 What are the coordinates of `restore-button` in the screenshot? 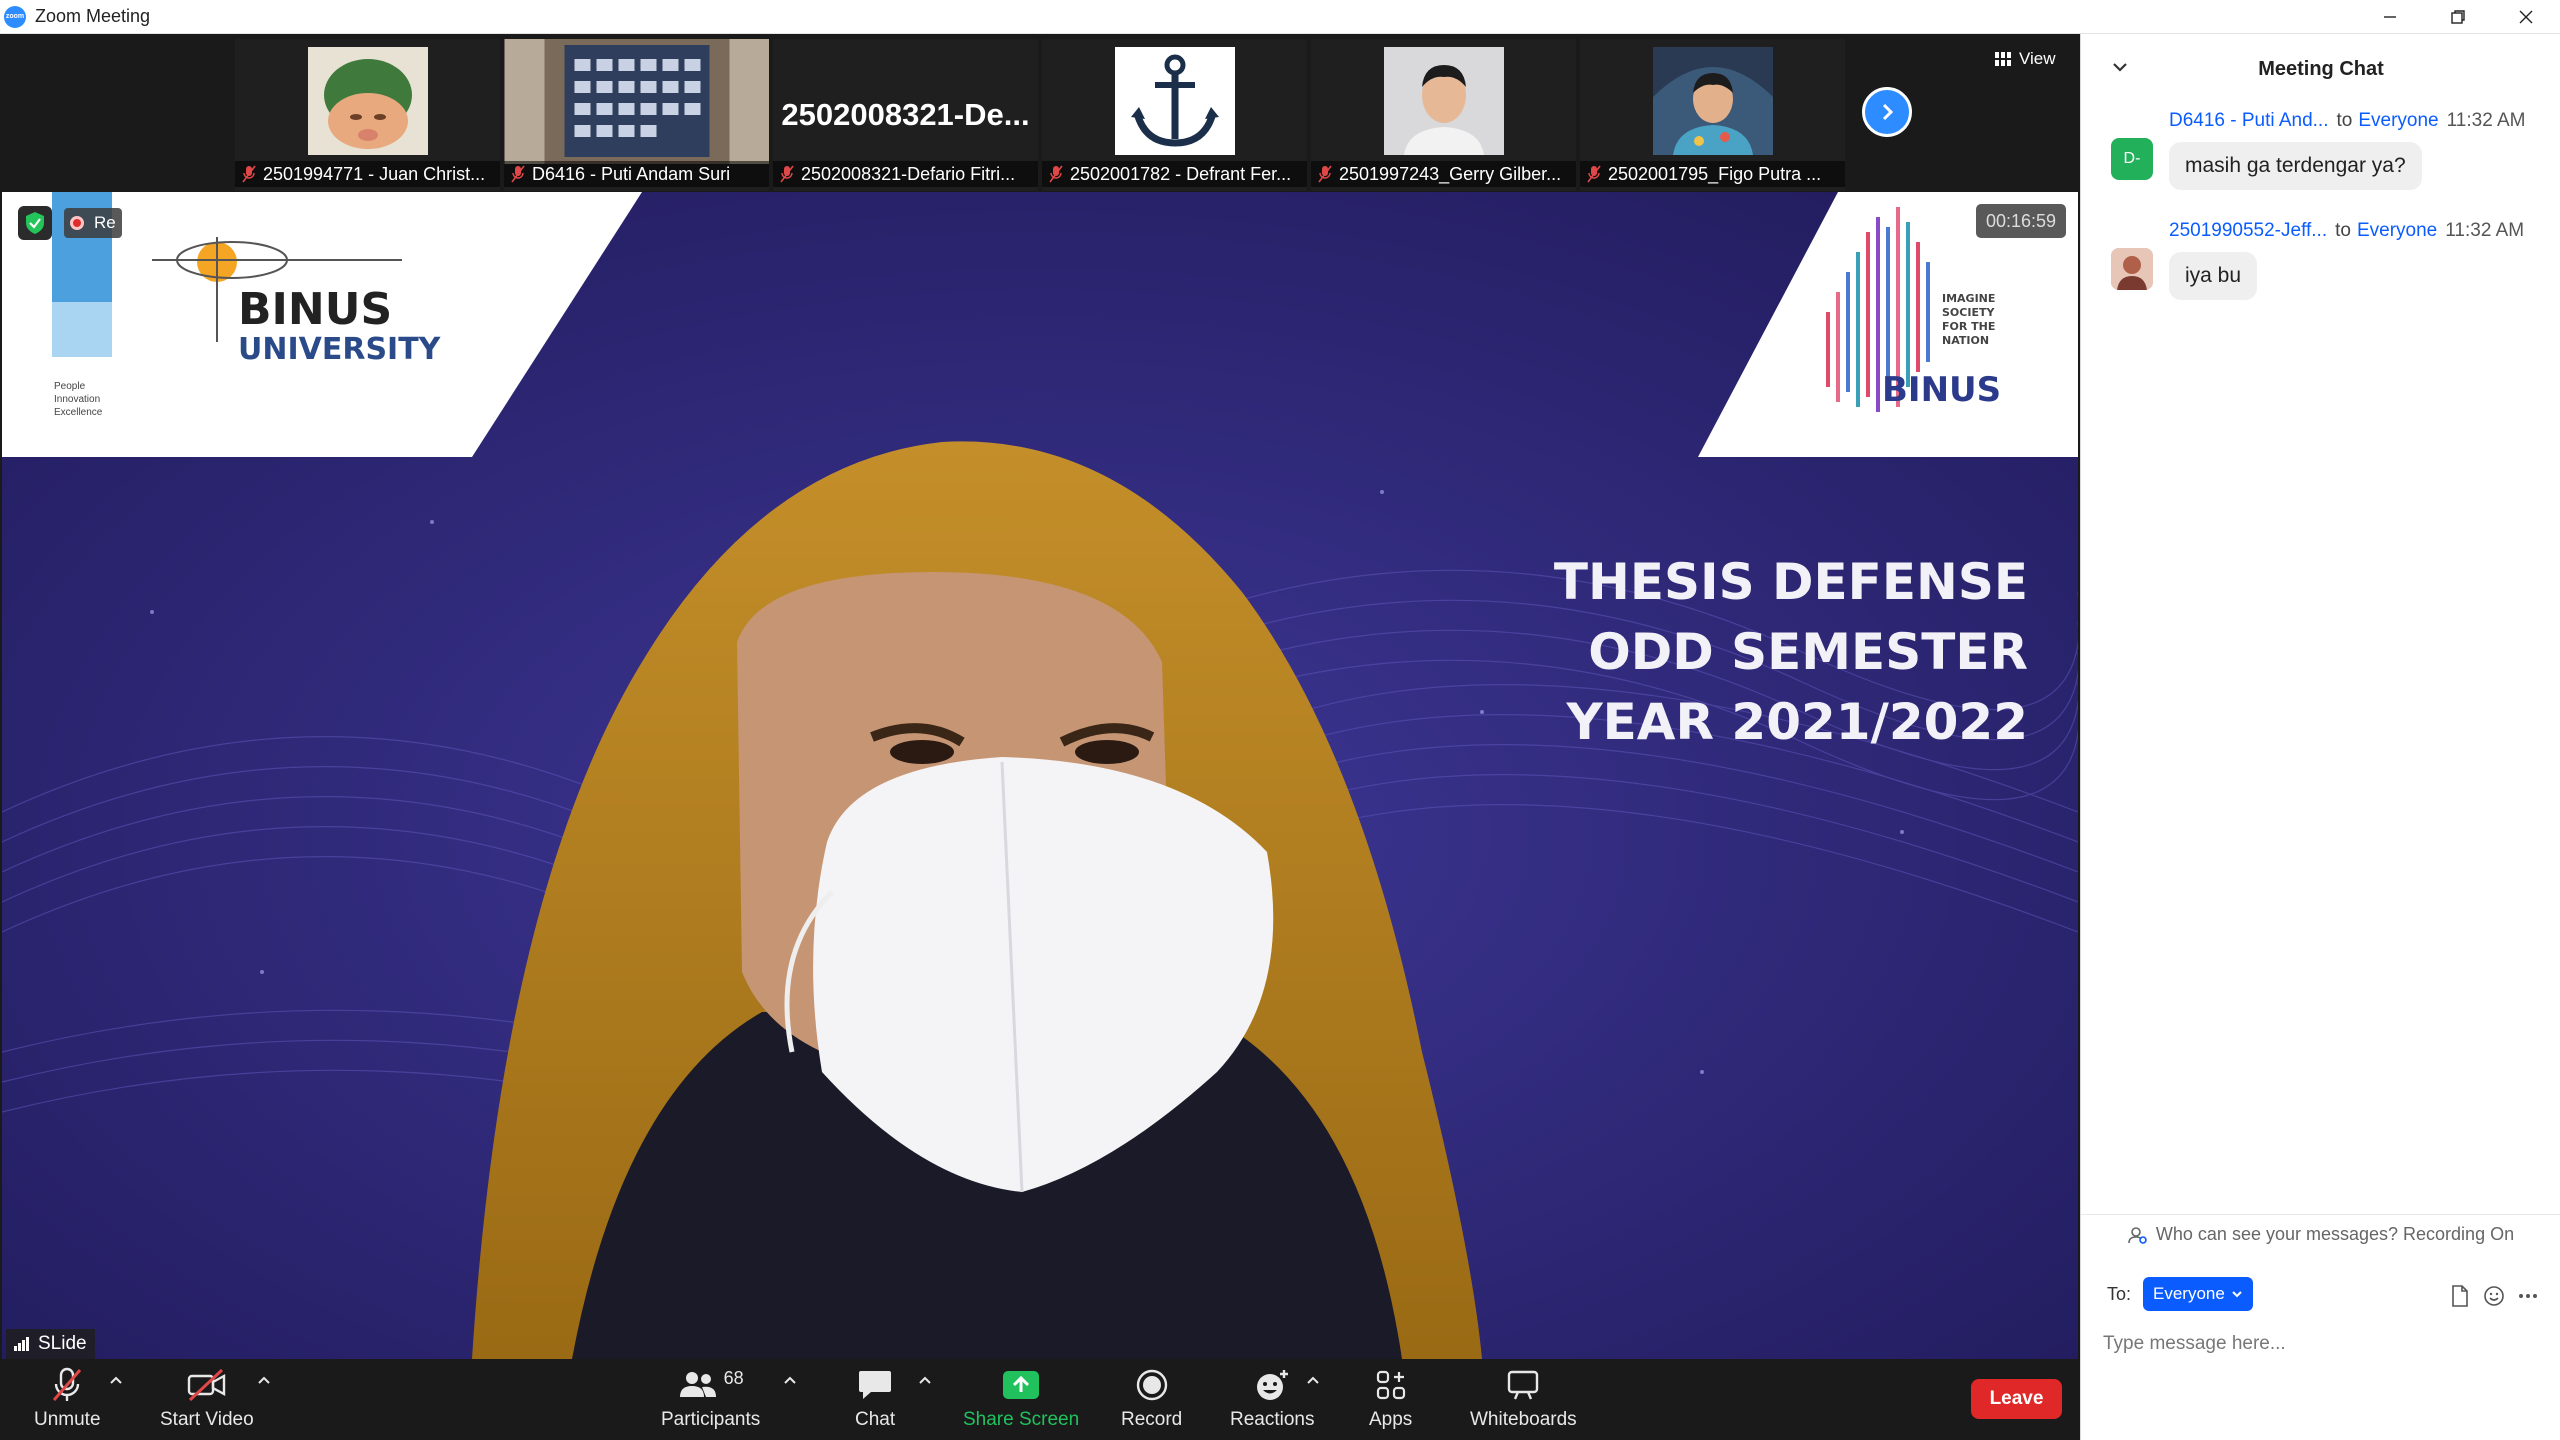 It's located at (2458, 17).